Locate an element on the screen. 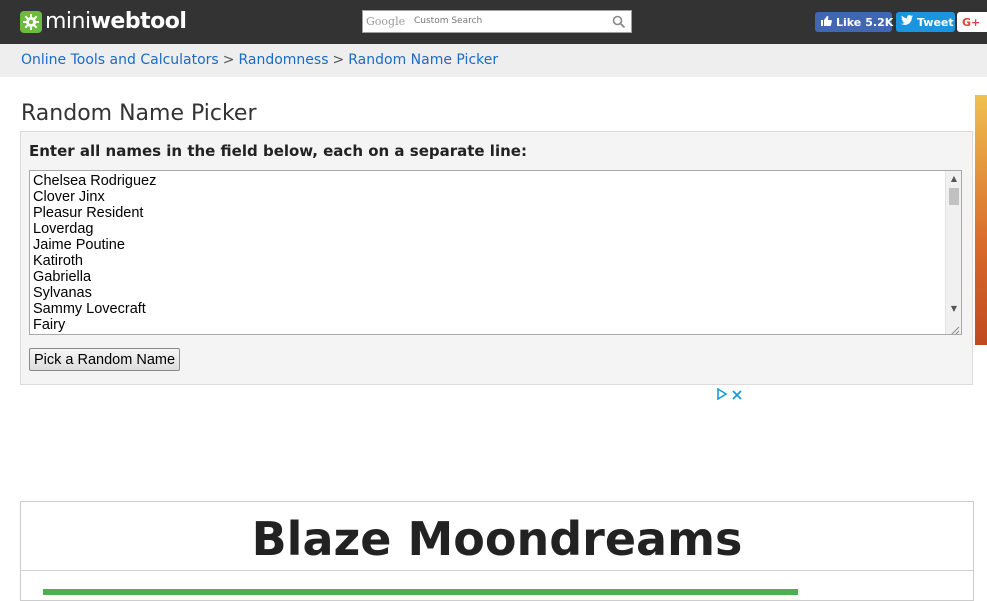  logo-text-bold: webtool is located at coordinates (138, 21).